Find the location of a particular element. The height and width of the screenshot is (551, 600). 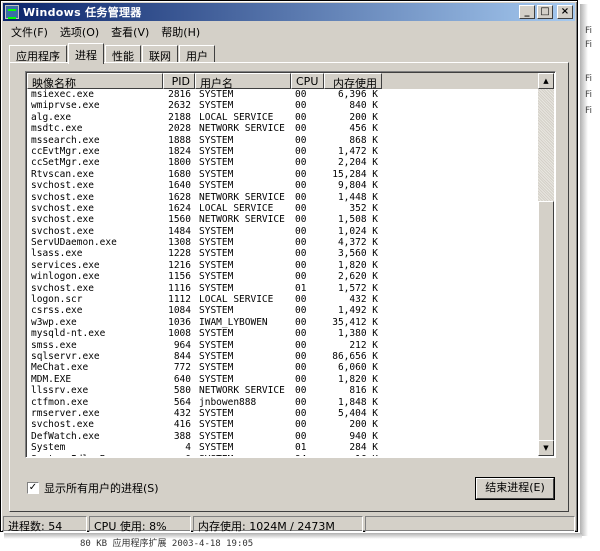

row-image-name: wmiprvse.exe is located at coordinates (65, 106).